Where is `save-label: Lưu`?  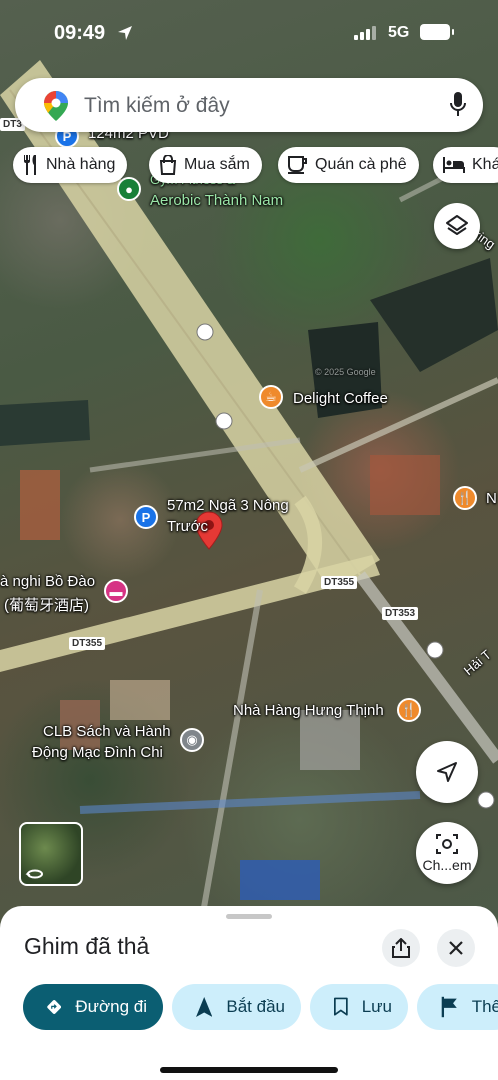 save-label: Lưu is located at coordinates (376, 1006).